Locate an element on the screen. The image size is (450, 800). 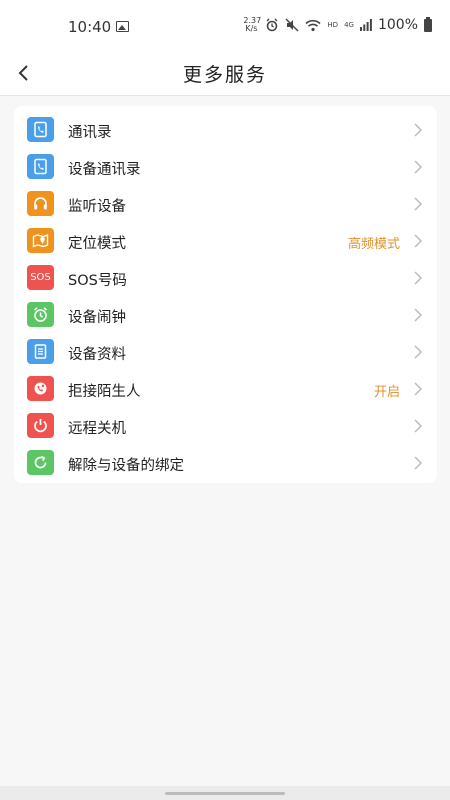
status-time: 10:40 is located at coordinates (90, 27).